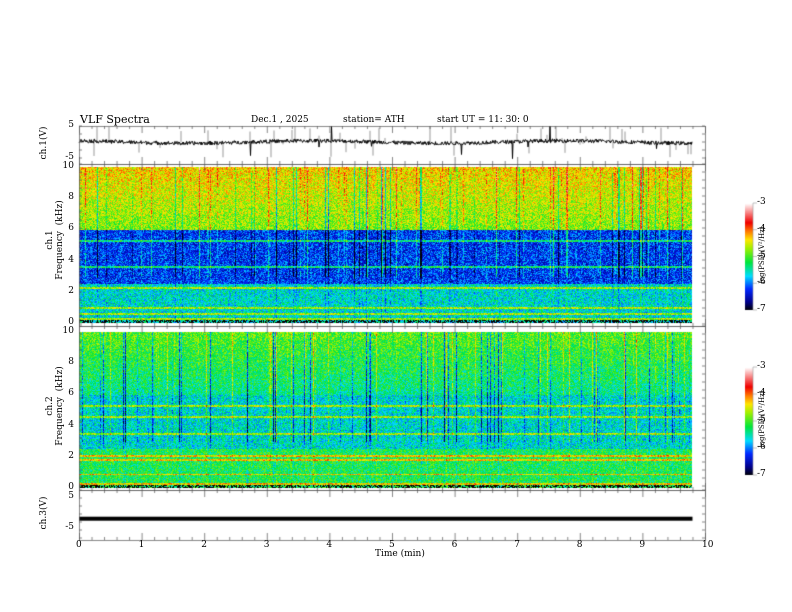  What do you see at coordinates (55, 240) in the screenshot?
I see `ch1-spectrogram-ylabel: ch.1 Frequency (kHz)` at bounding box center [55, 240].